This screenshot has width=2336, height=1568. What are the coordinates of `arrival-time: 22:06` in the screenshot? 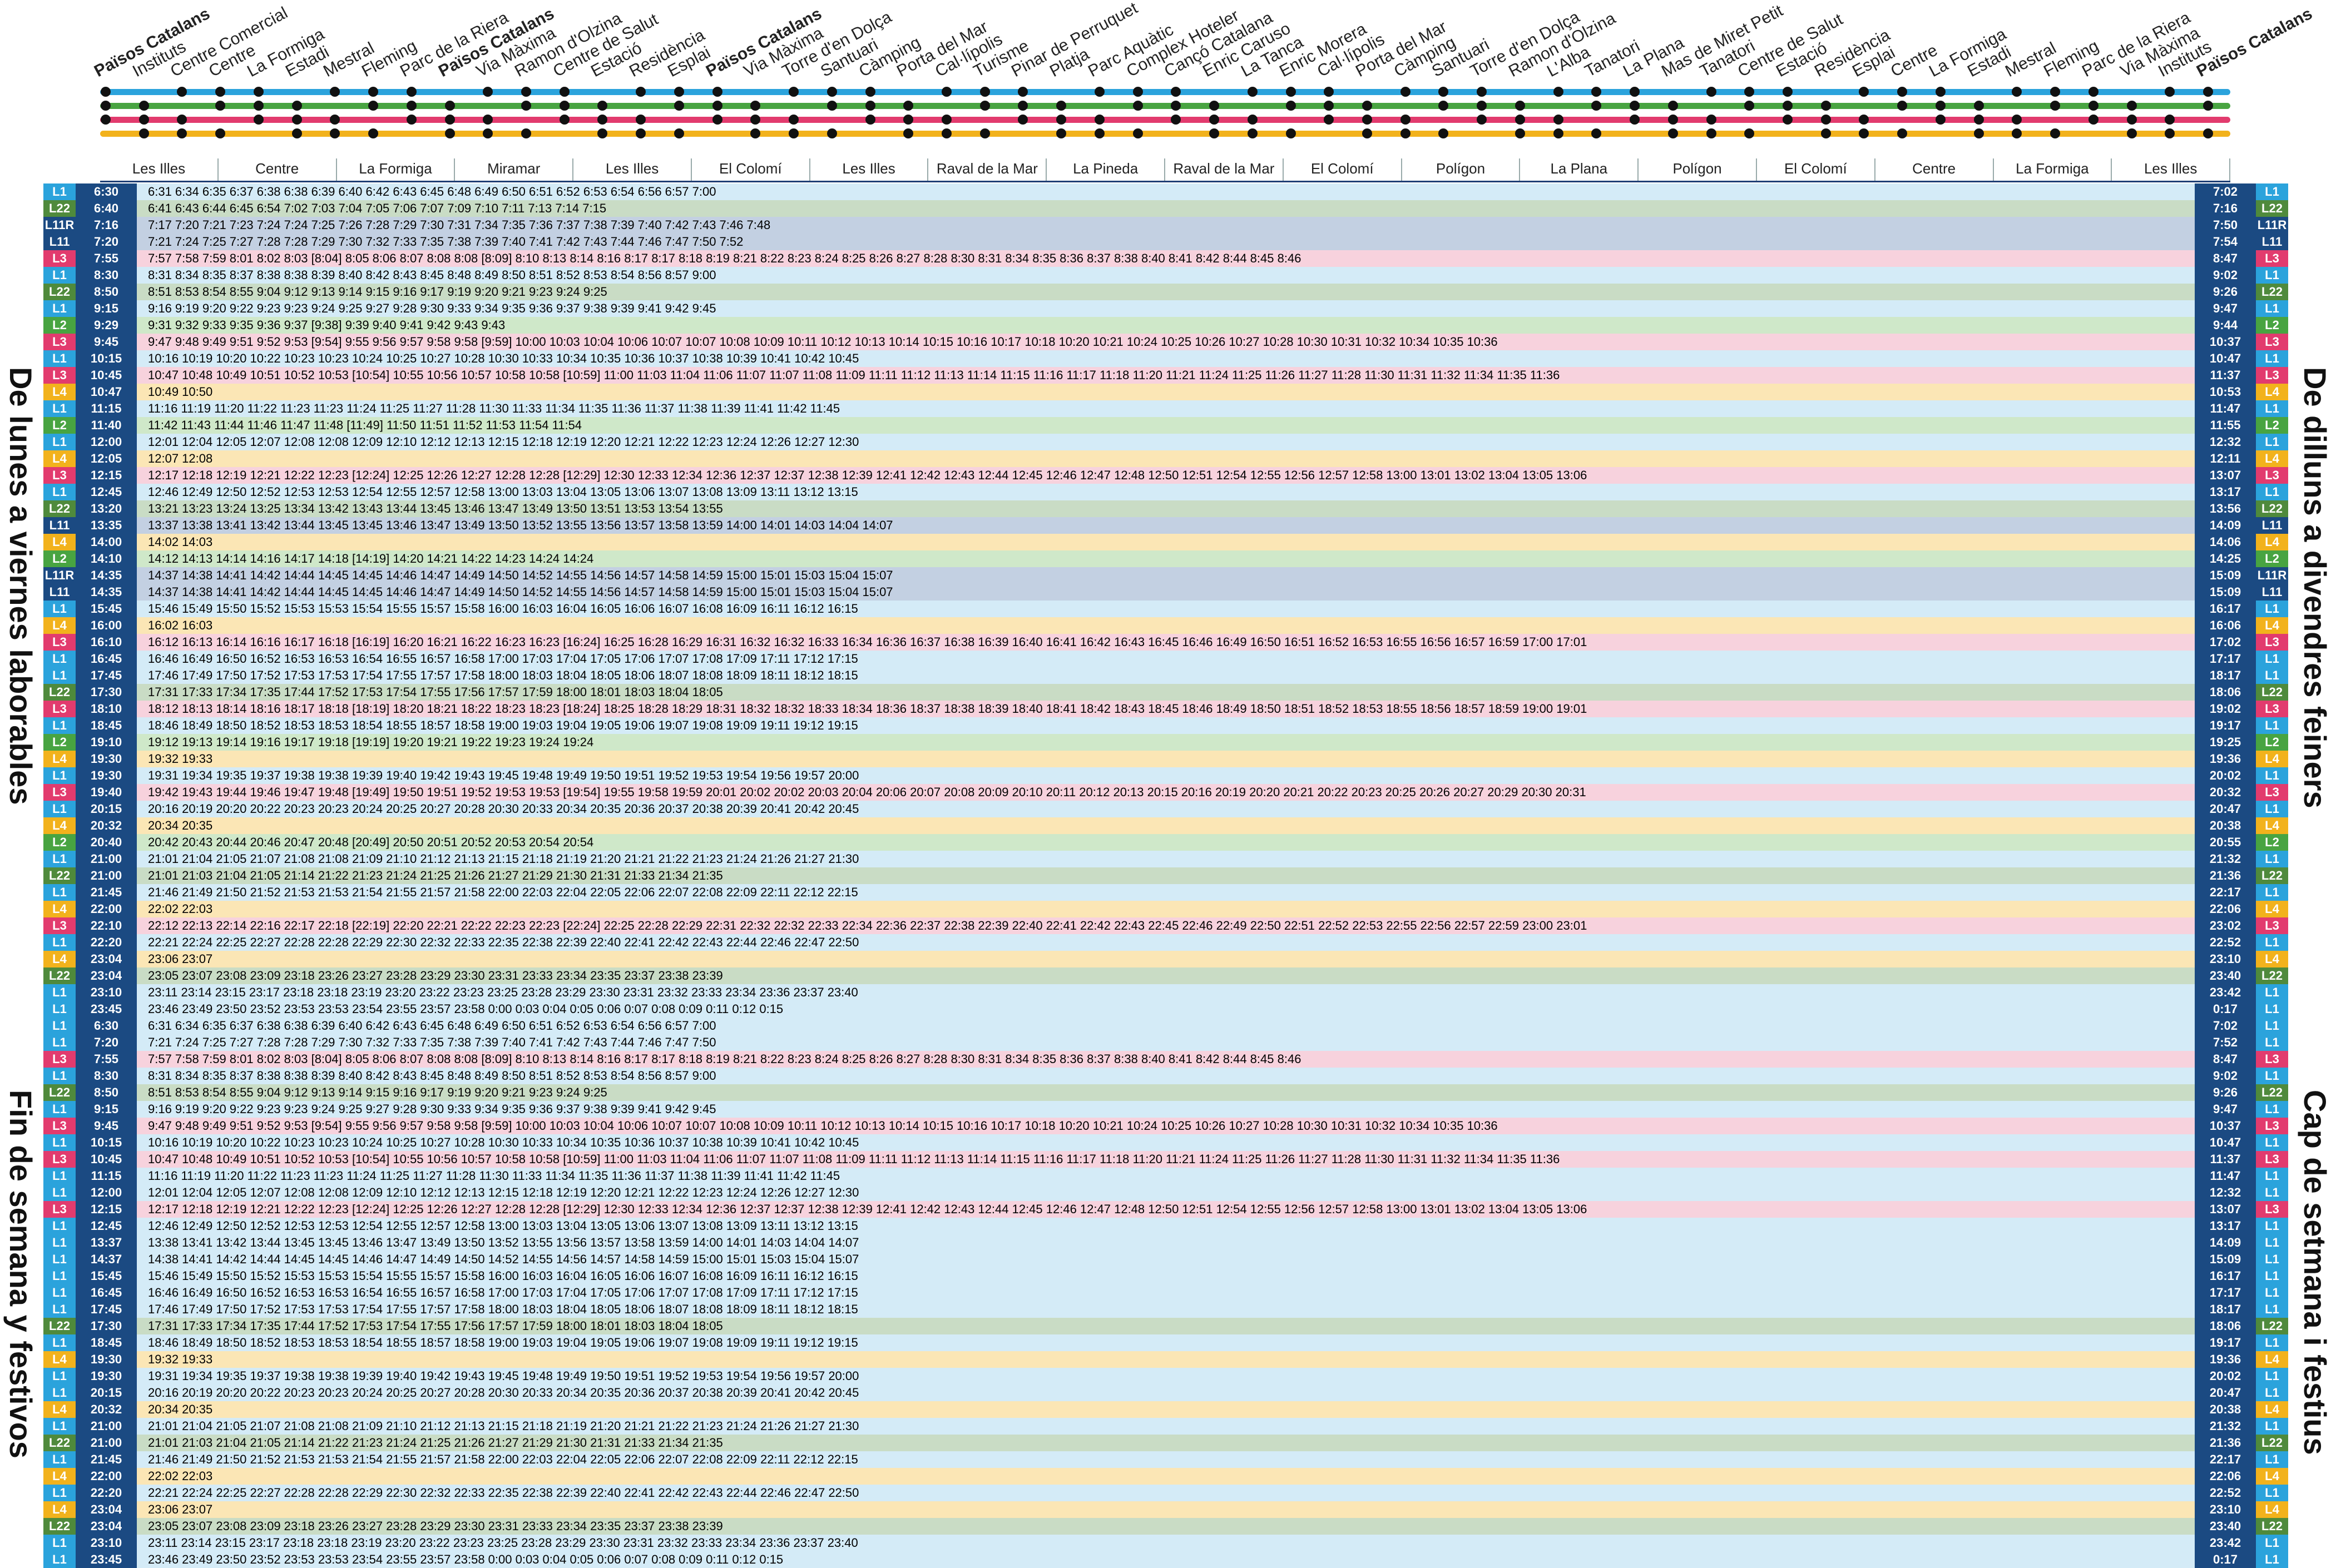 It's located at (2225, 909).